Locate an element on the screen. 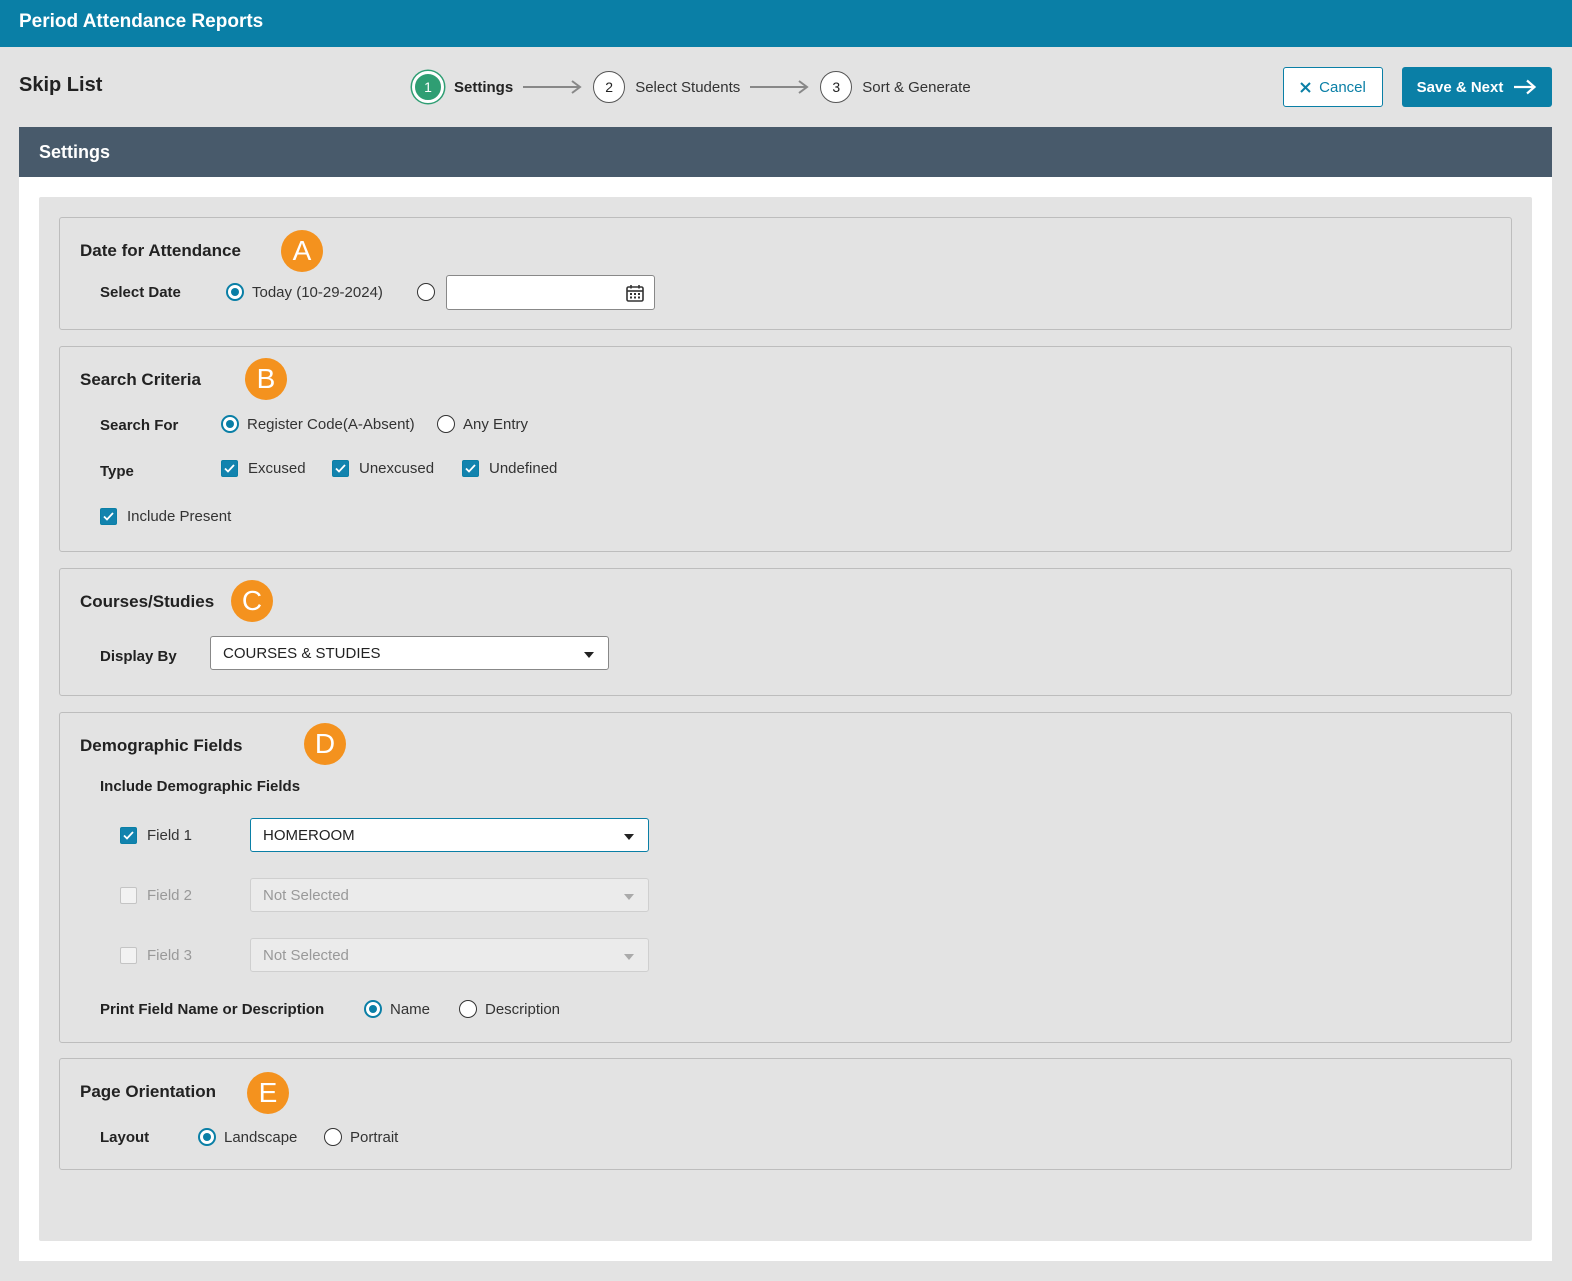 Image resolution: width=1572 pixels, height=1281 pixels. radio-label: Description is located at coordinates (523, 1009).